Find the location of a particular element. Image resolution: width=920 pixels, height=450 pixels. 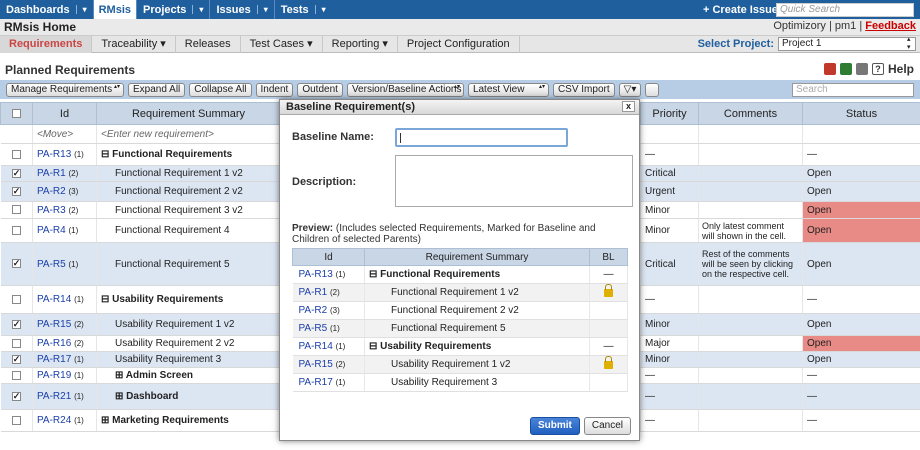

preview-id-link: PA-R2 is located at coordinates (313, 310).